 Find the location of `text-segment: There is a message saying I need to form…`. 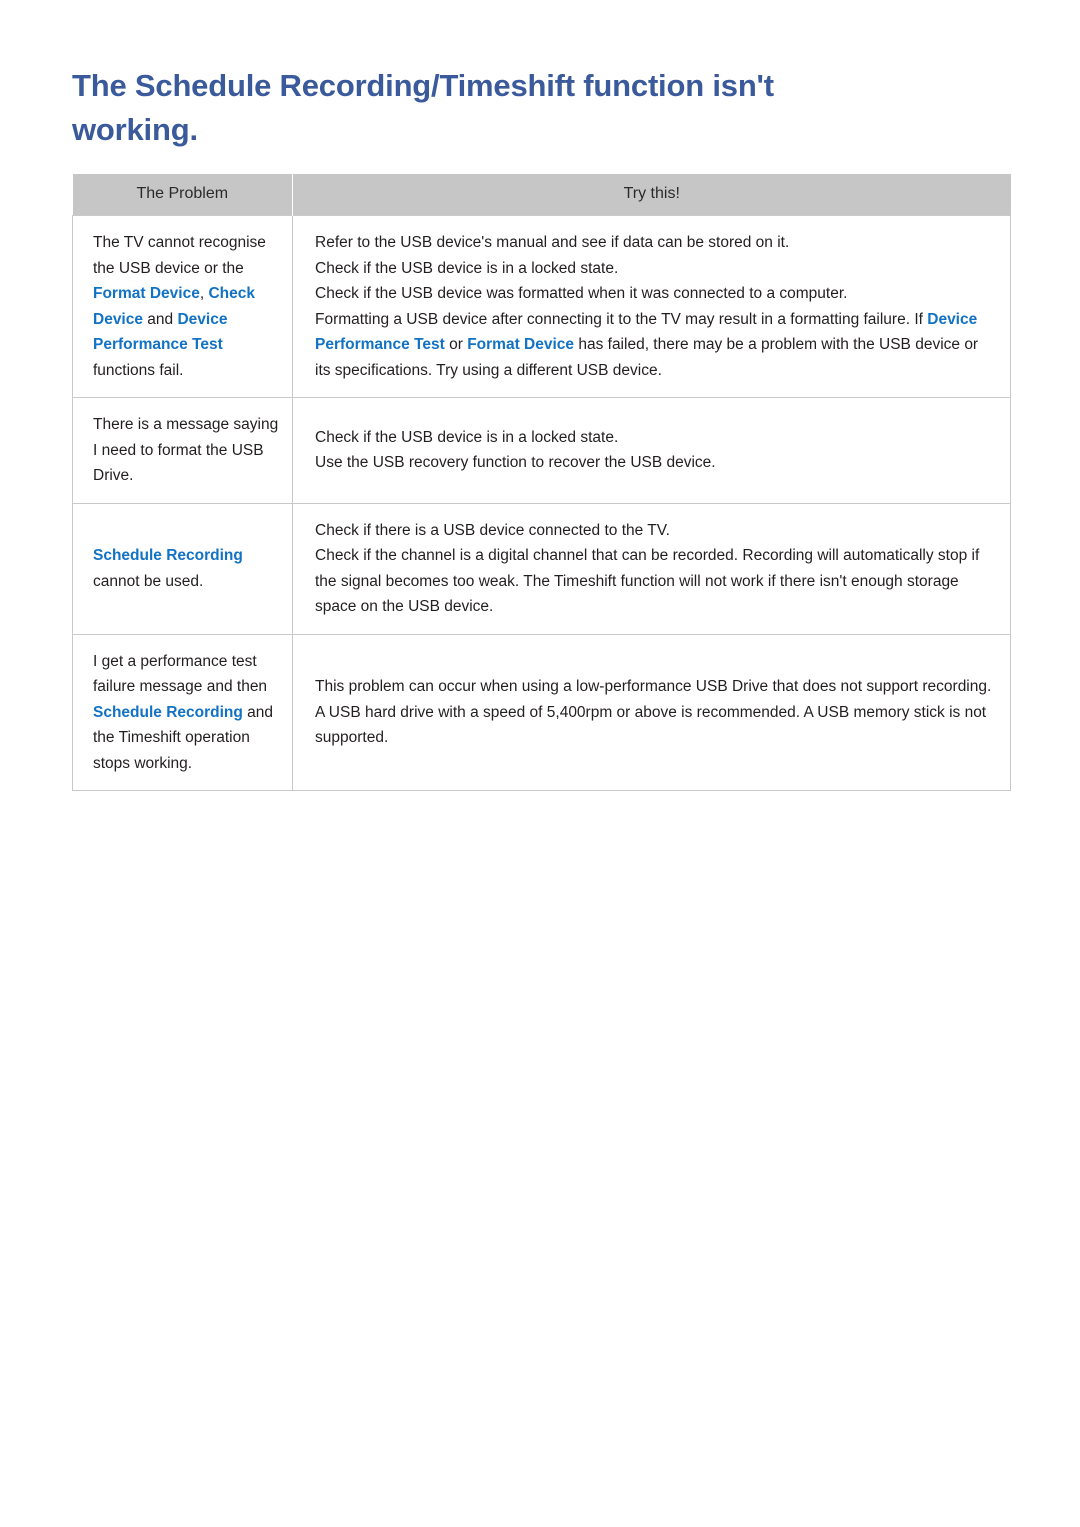

text-segment: There is a message saying I need to form… is located at coordinates (186, 450).